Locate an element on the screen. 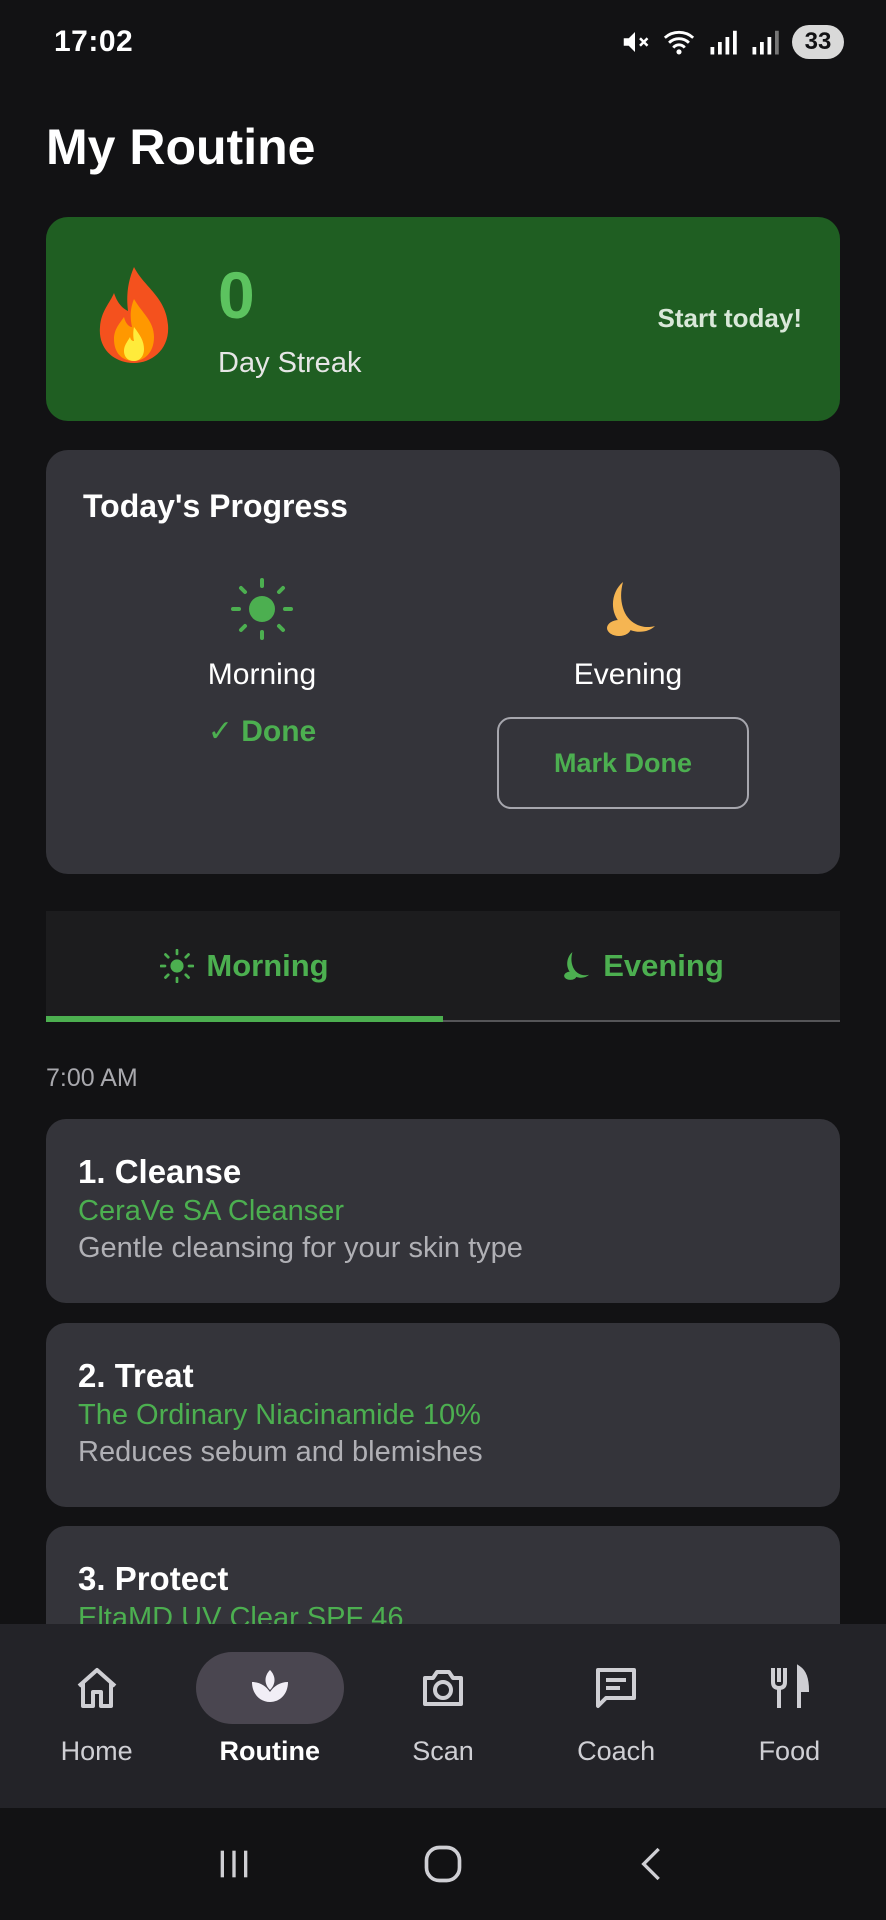  routine-tabs: Morning Evening is located at coordinates (443, 966).